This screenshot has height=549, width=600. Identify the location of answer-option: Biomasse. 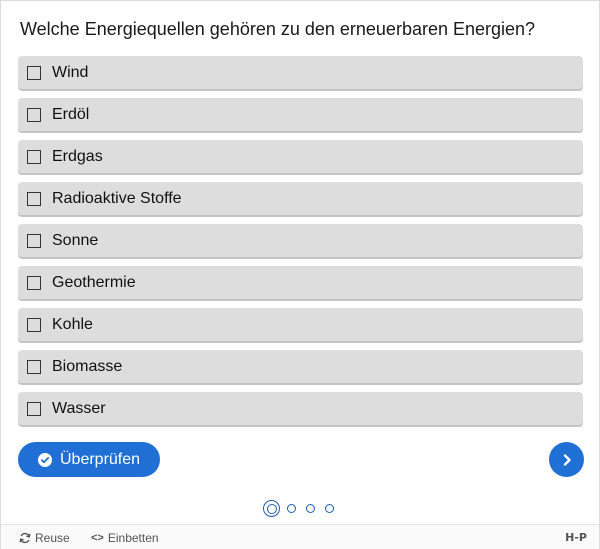
(300, 366).